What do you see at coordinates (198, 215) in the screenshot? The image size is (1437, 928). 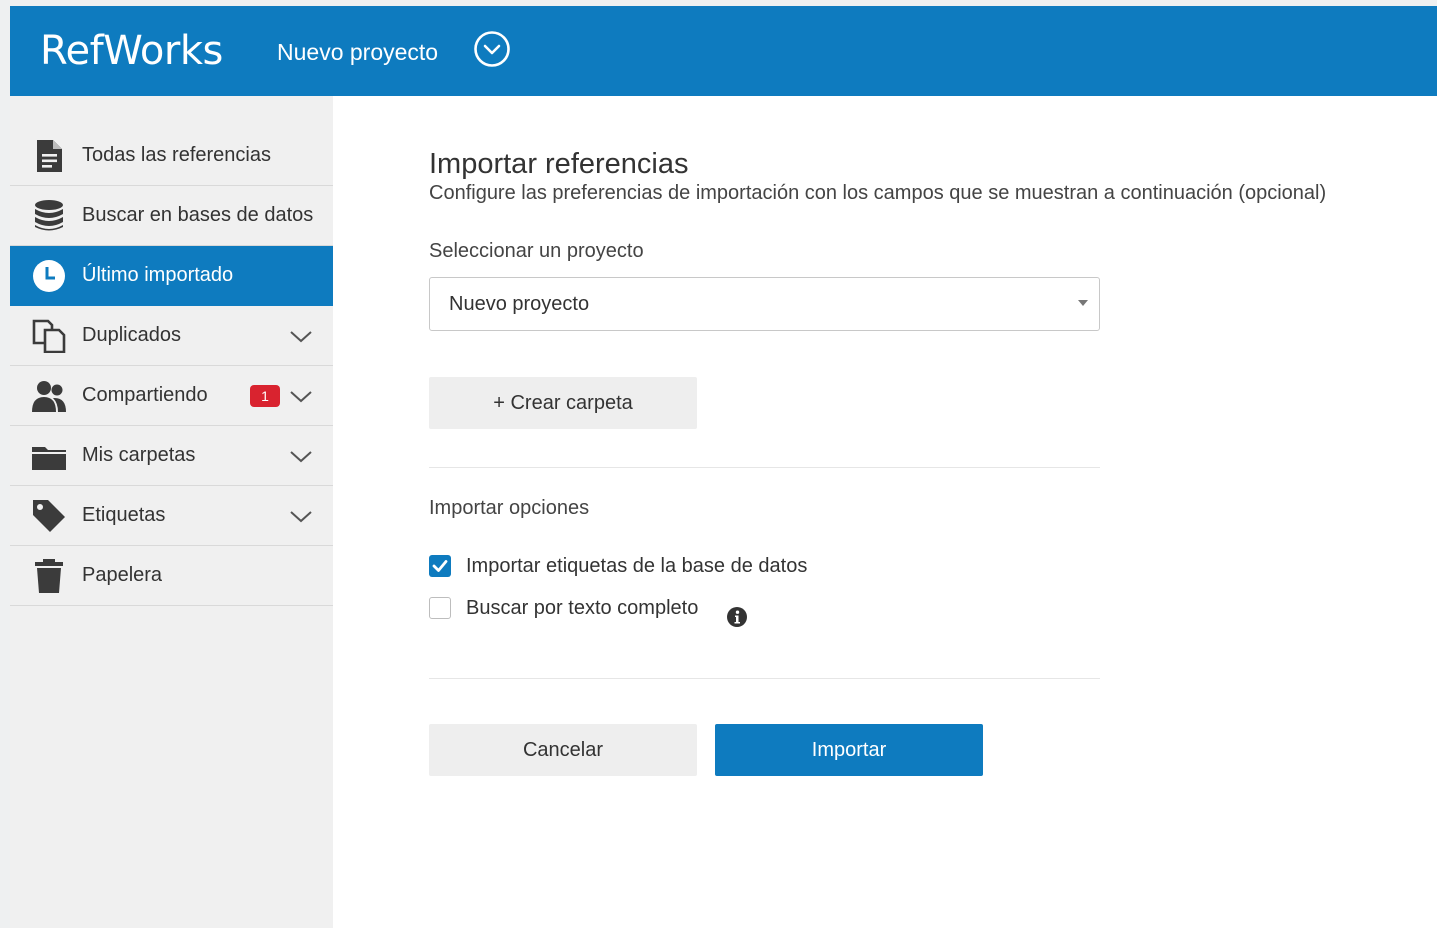 I see `sidebar-item-label: Buscar en bases de datos` at bounding box center [198, 215].